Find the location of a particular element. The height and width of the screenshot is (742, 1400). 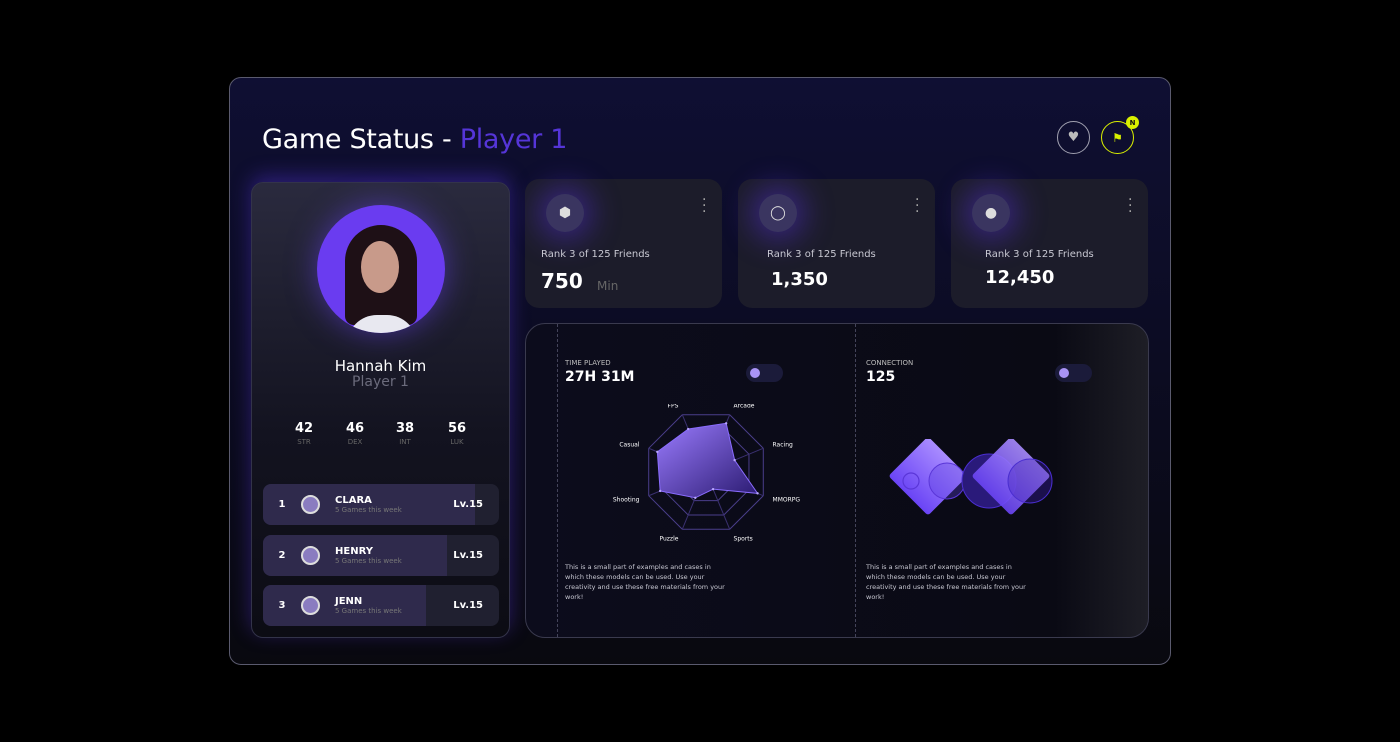

connection-label: CONNECTION is located at coordinates (890, 363).